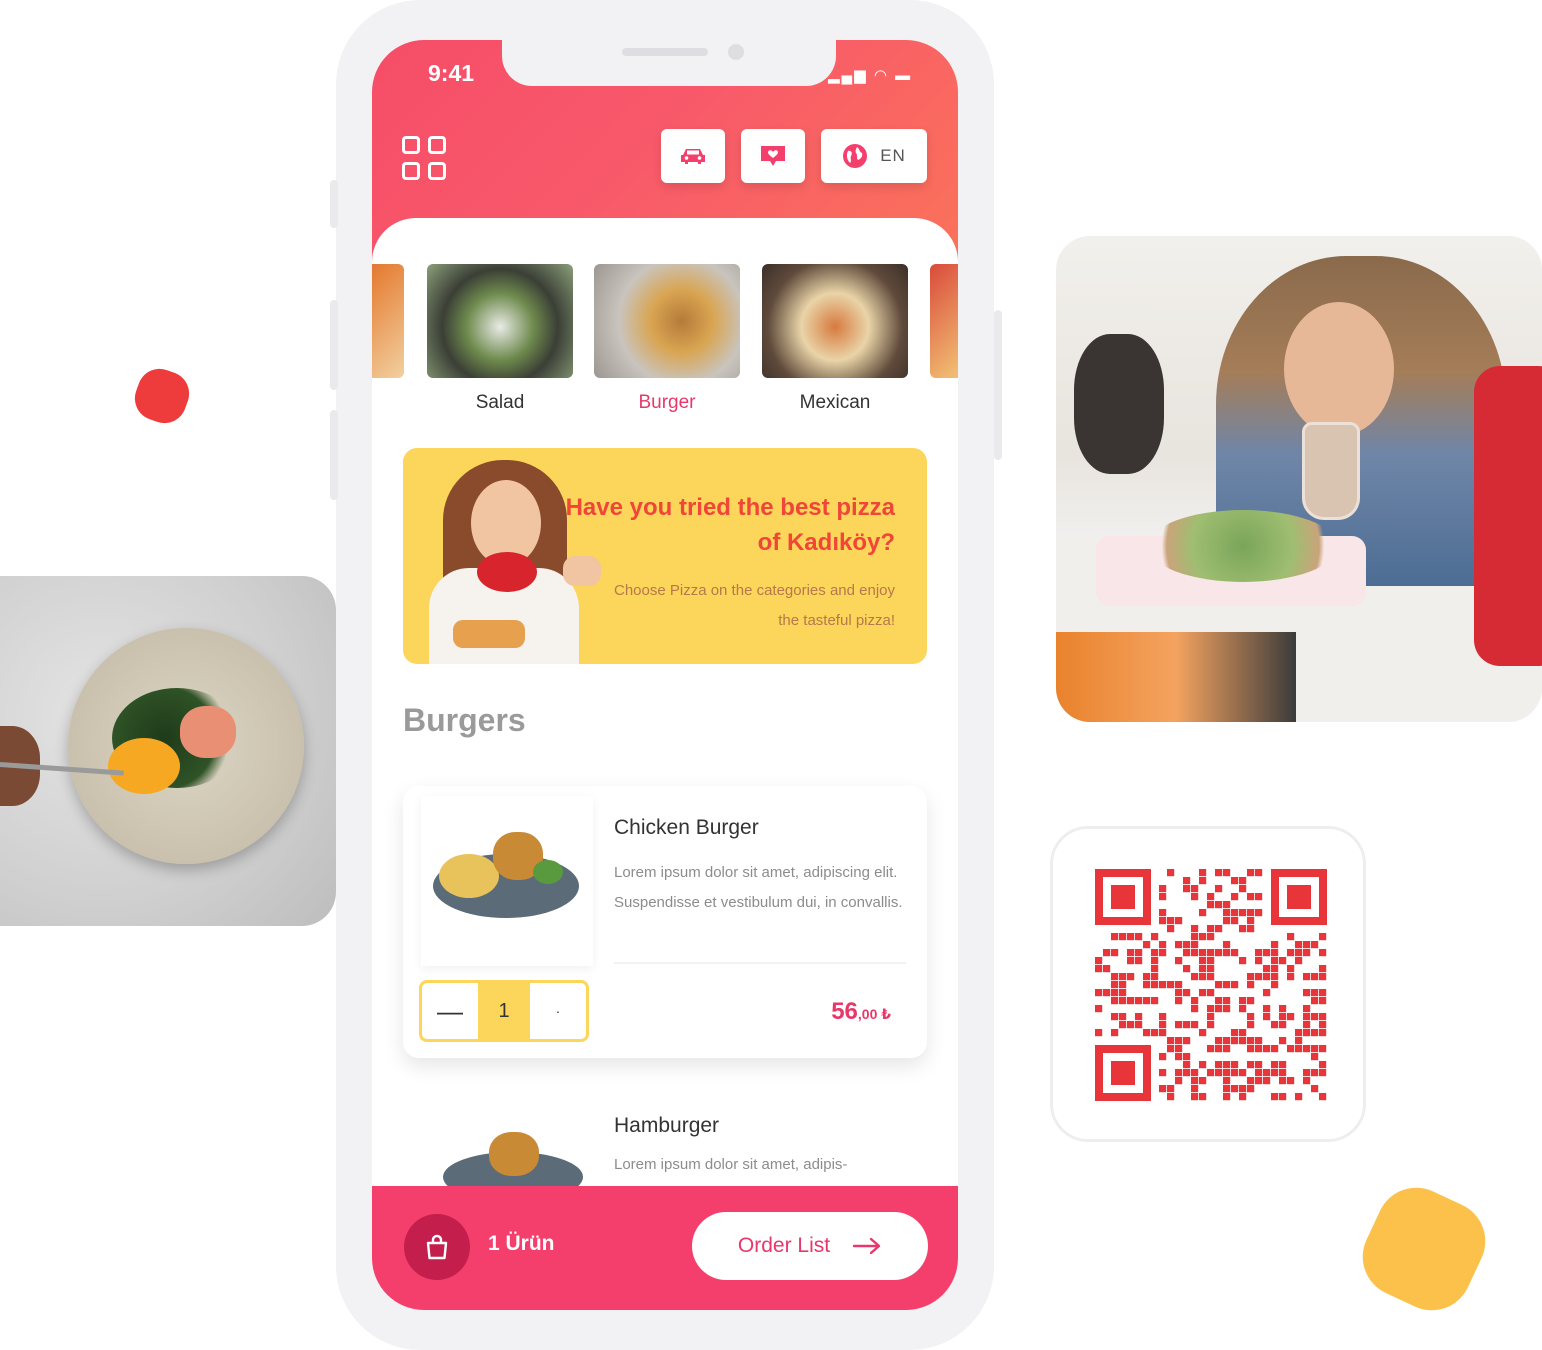  I want to click on product-name: Hamburger, so click(667, 1125).